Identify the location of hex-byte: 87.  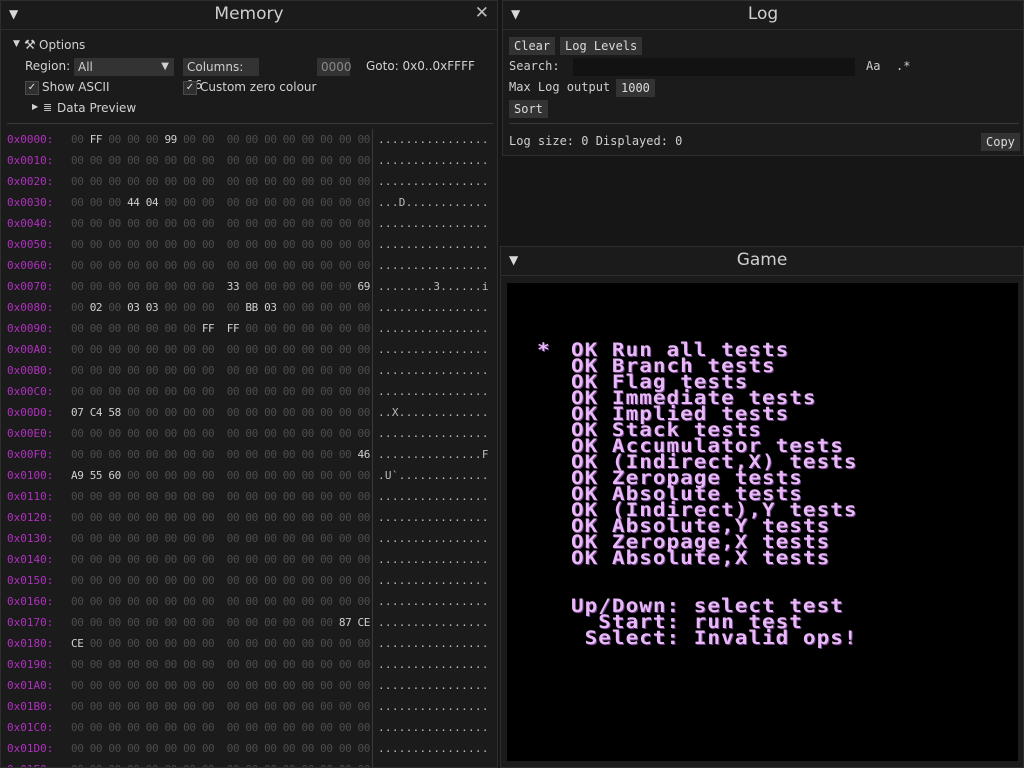
(345, 622).